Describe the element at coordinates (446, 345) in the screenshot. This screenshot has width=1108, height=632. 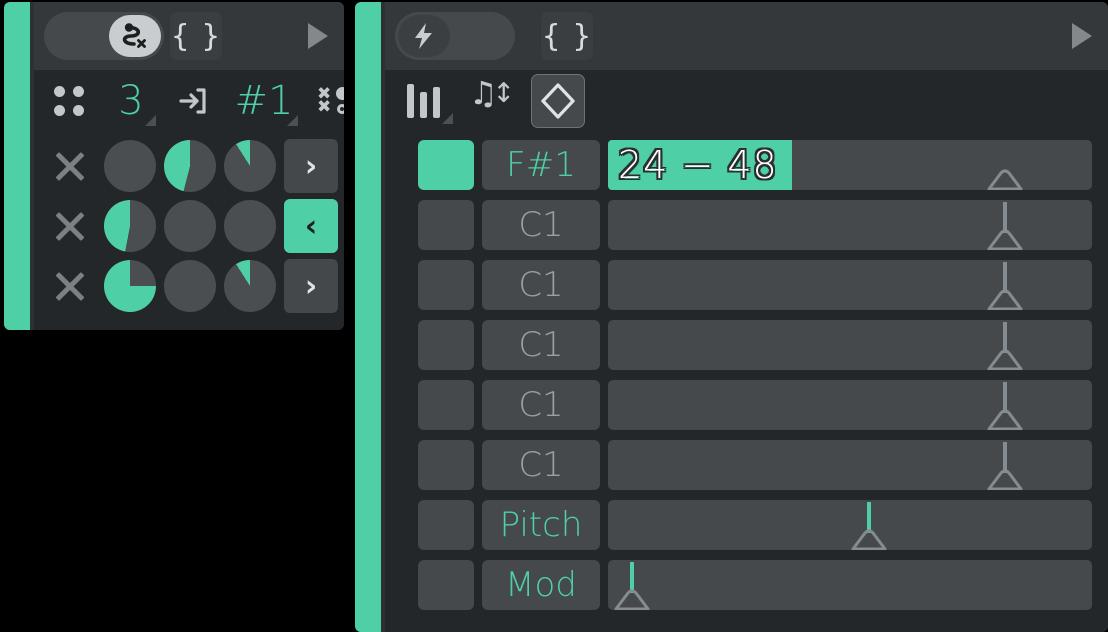
I see `lane-c1-c-enable-square` at that location.